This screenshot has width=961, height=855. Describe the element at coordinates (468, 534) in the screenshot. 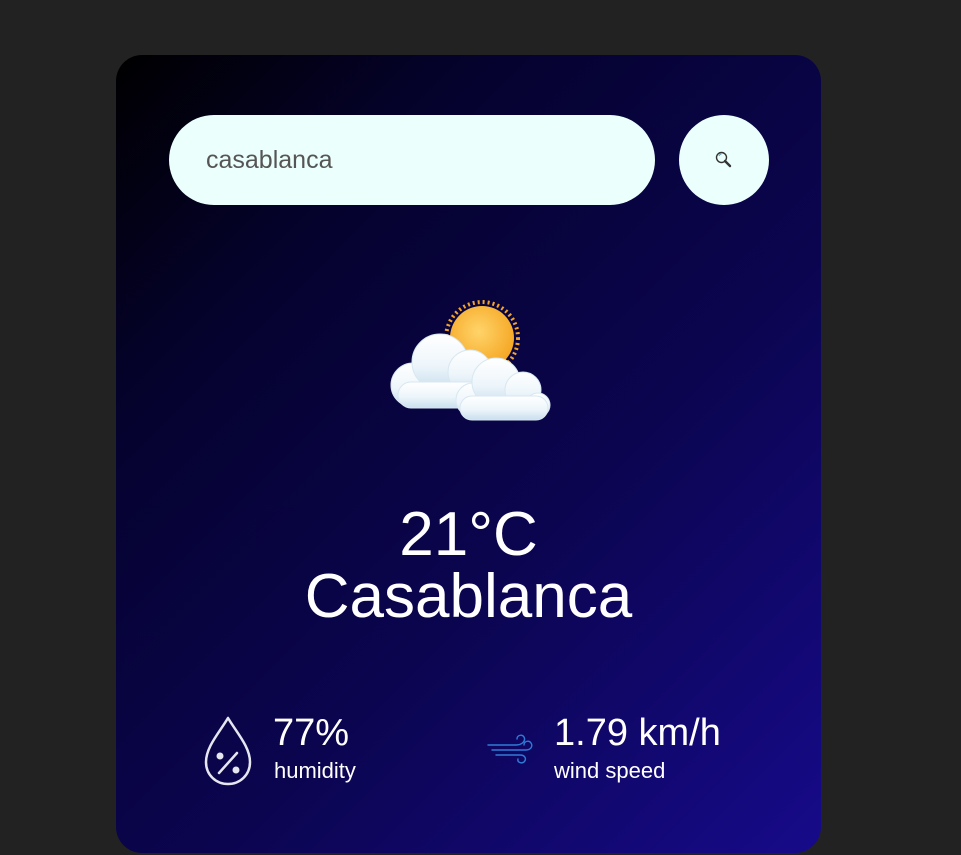

I see `temperature: 21°C` at that location.